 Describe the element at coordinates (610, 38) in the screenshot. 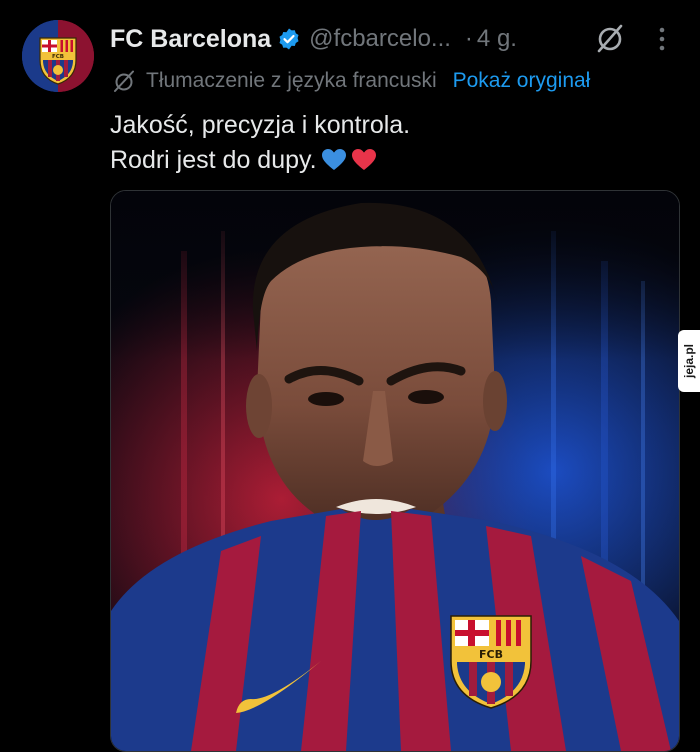

I see `grok-icon` at that location.